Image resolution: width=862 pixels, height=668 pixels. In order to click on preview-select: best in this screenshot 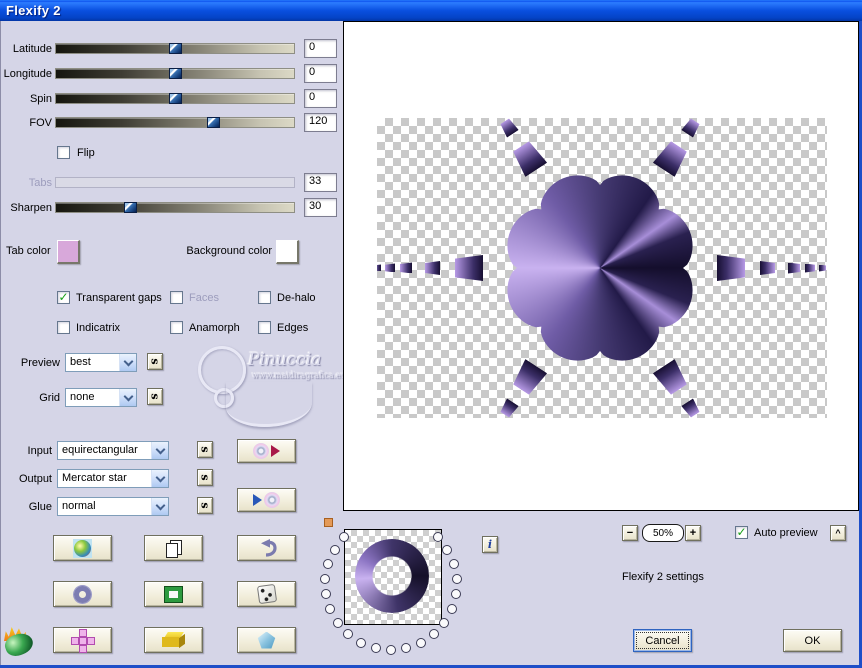, I will do `click(101, 362)`.